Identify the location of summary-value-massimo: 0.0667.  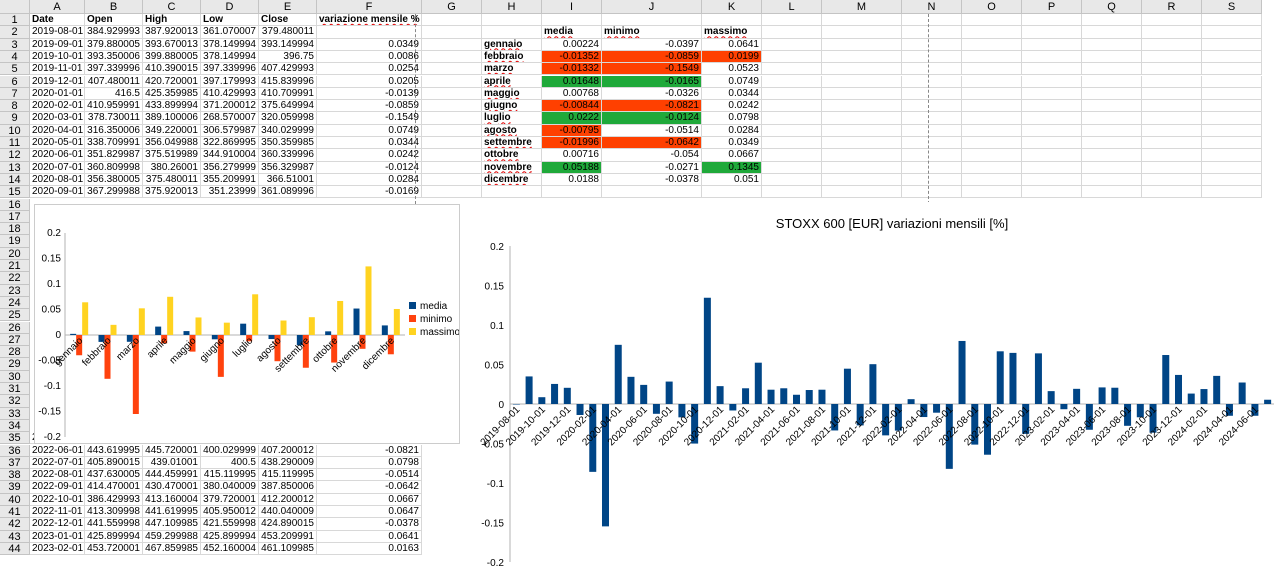
(732, 155).